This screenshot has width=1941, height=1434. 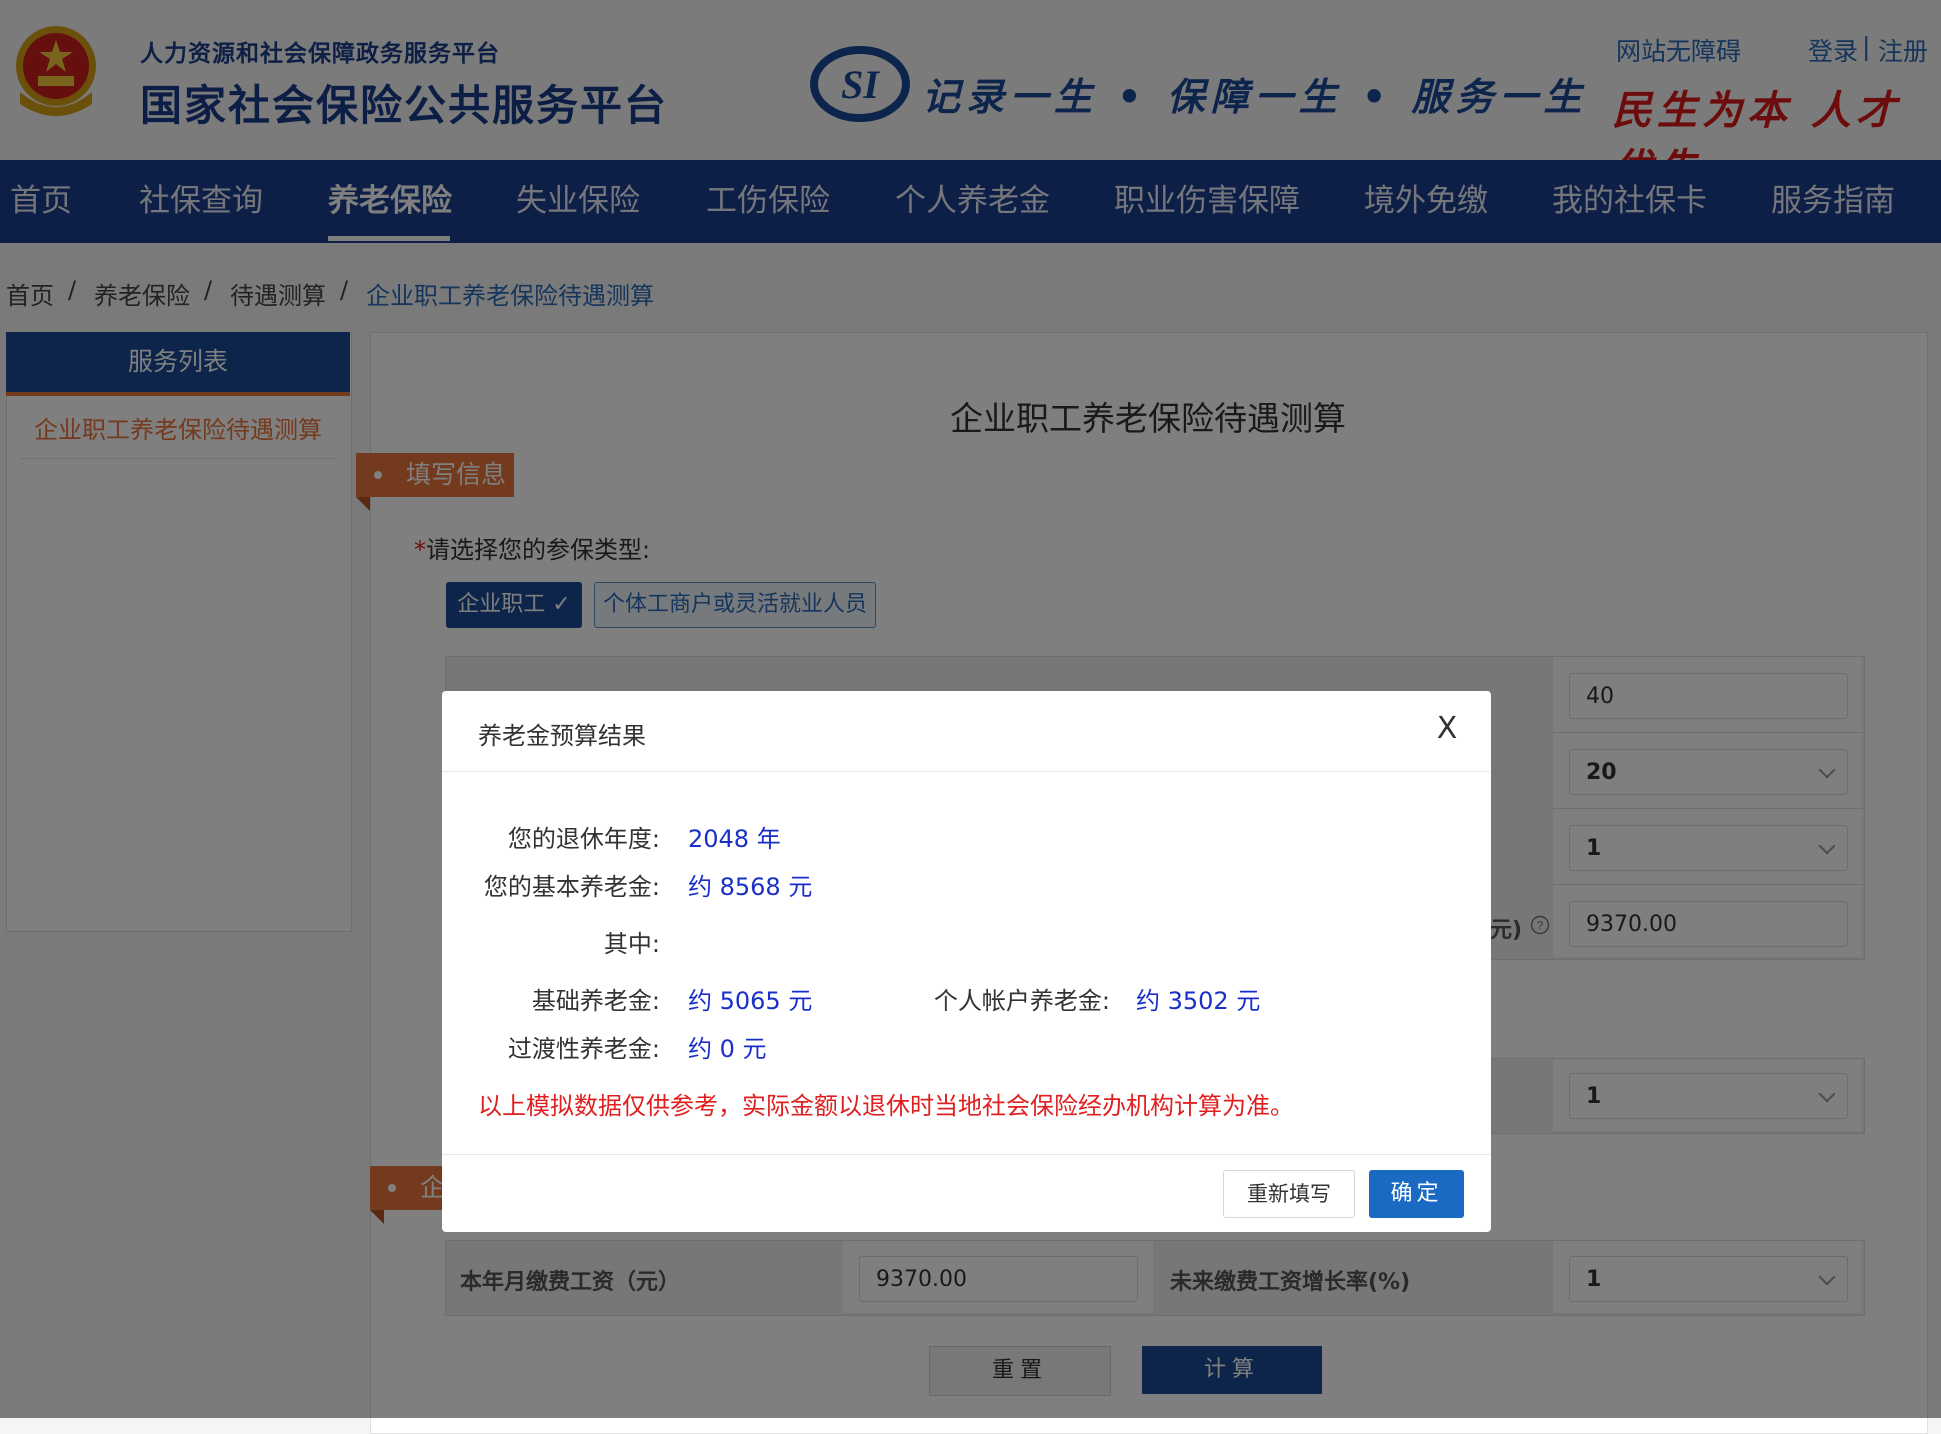 What do you see at coordinates (1198, 1001) in the screenshot?
I see `personal-pension-value: 约 3502 元` at bounding box center [1198, 1001].